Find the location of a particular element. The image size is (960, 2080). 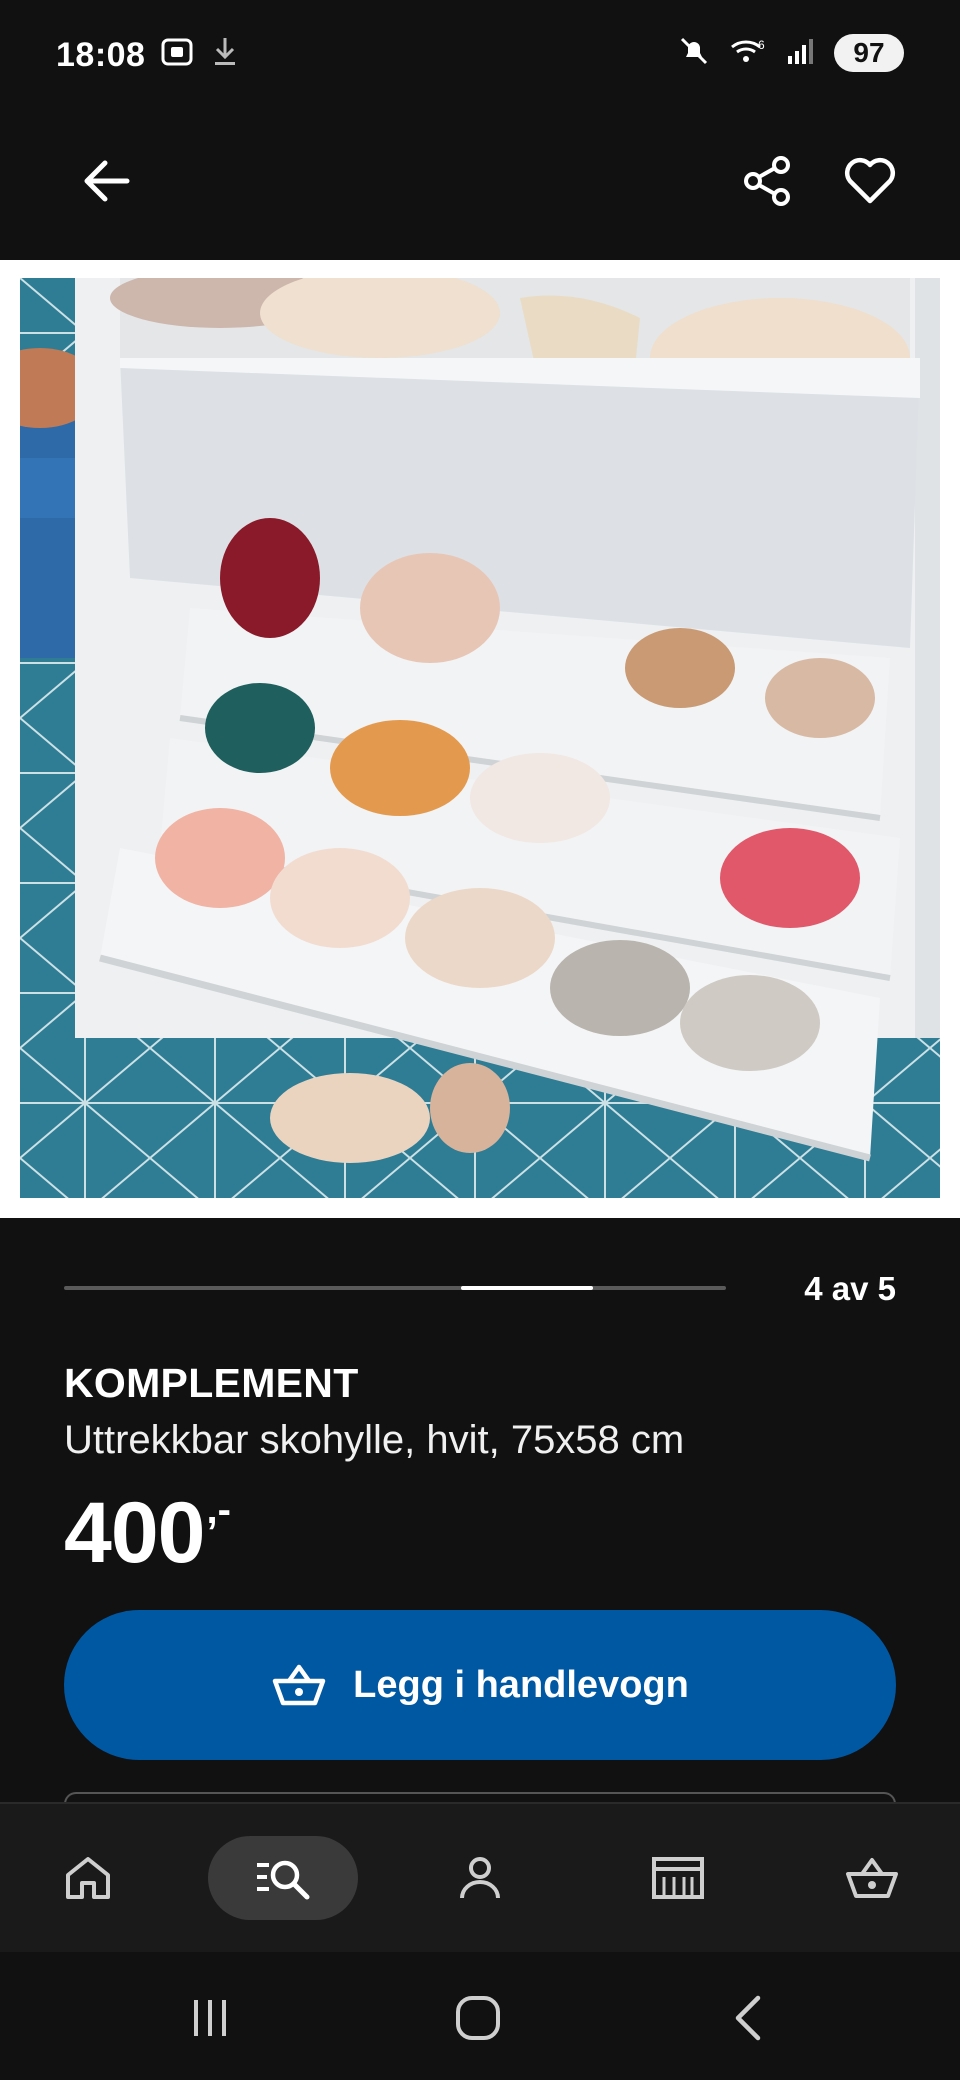

app-bar is located at coordinates (480, 185).